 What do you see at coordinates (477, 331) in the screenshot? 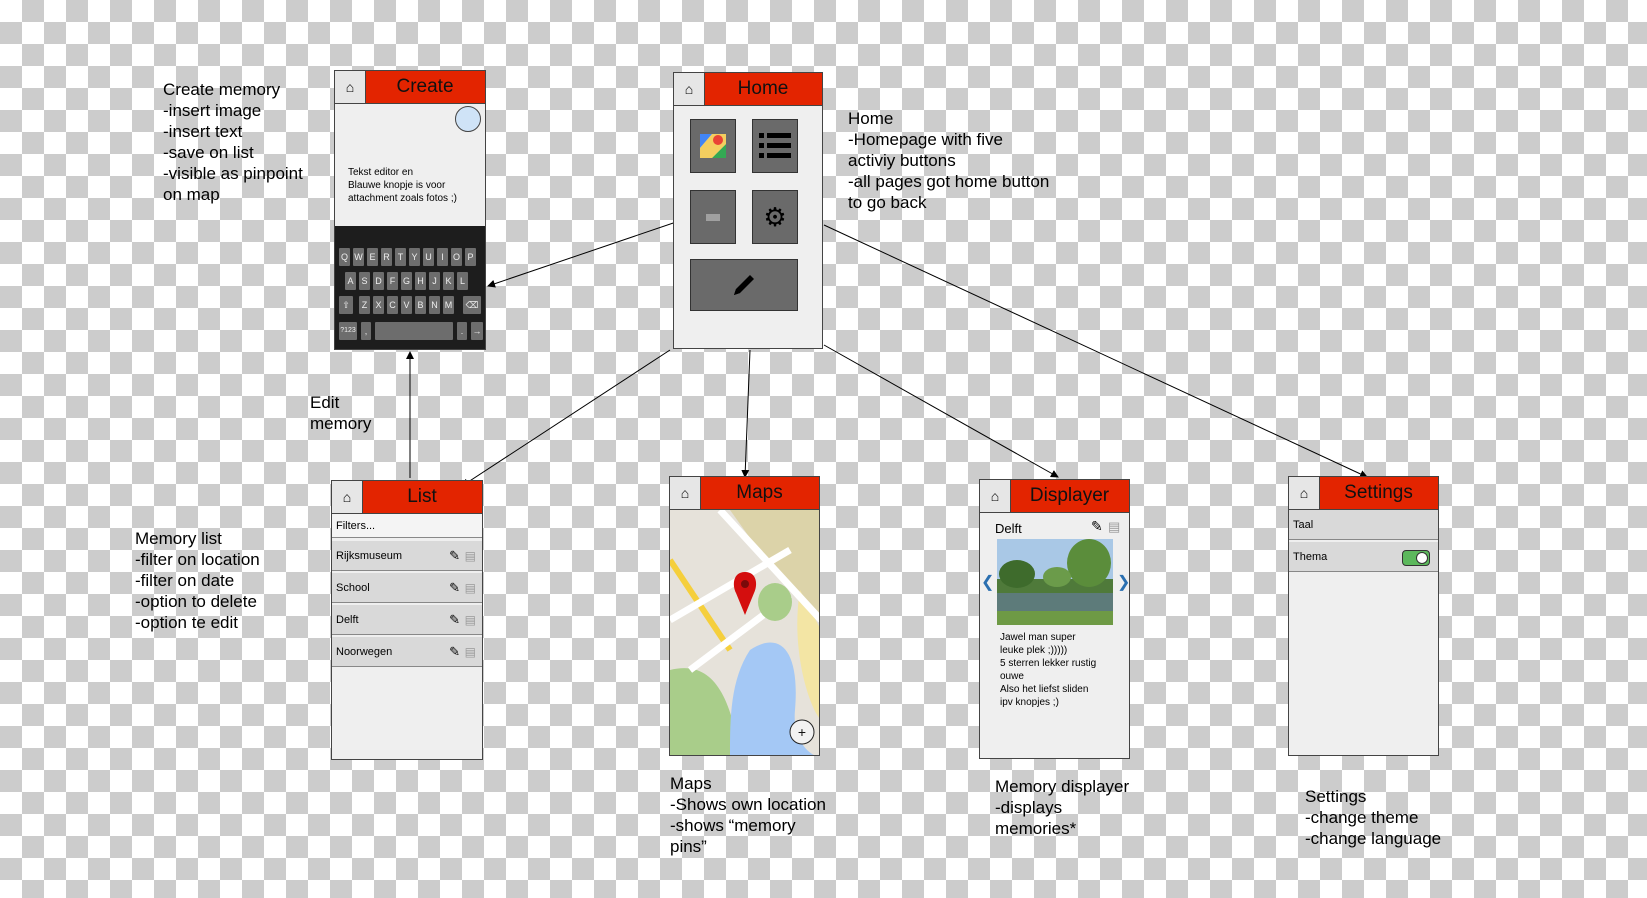
I see `enter-key: →` at bounding box center [477, 331].